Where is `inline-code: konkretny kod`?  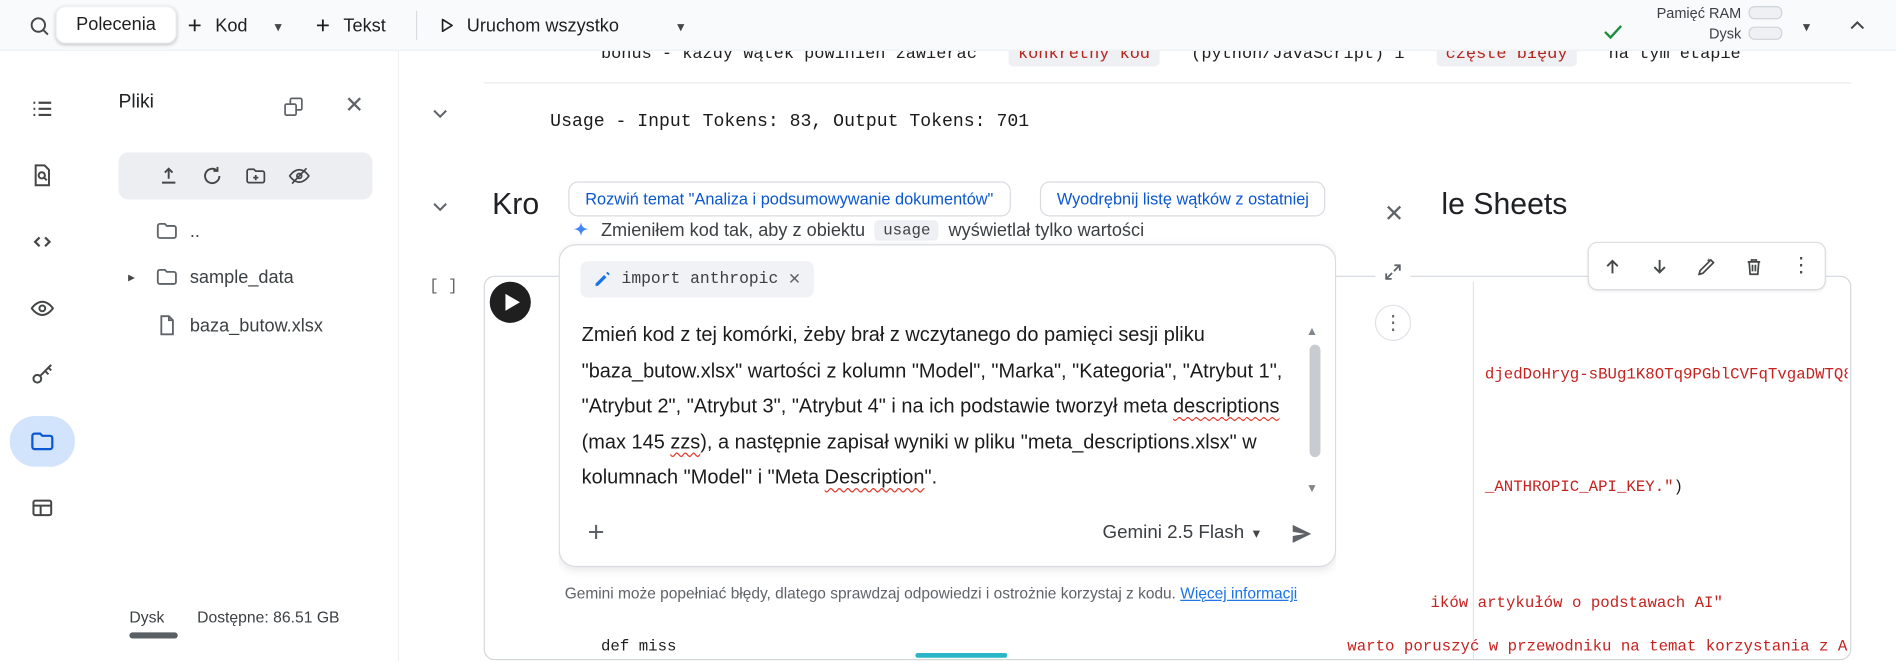 inline-code: konkretny kod is located at coordinates (1084, 58).